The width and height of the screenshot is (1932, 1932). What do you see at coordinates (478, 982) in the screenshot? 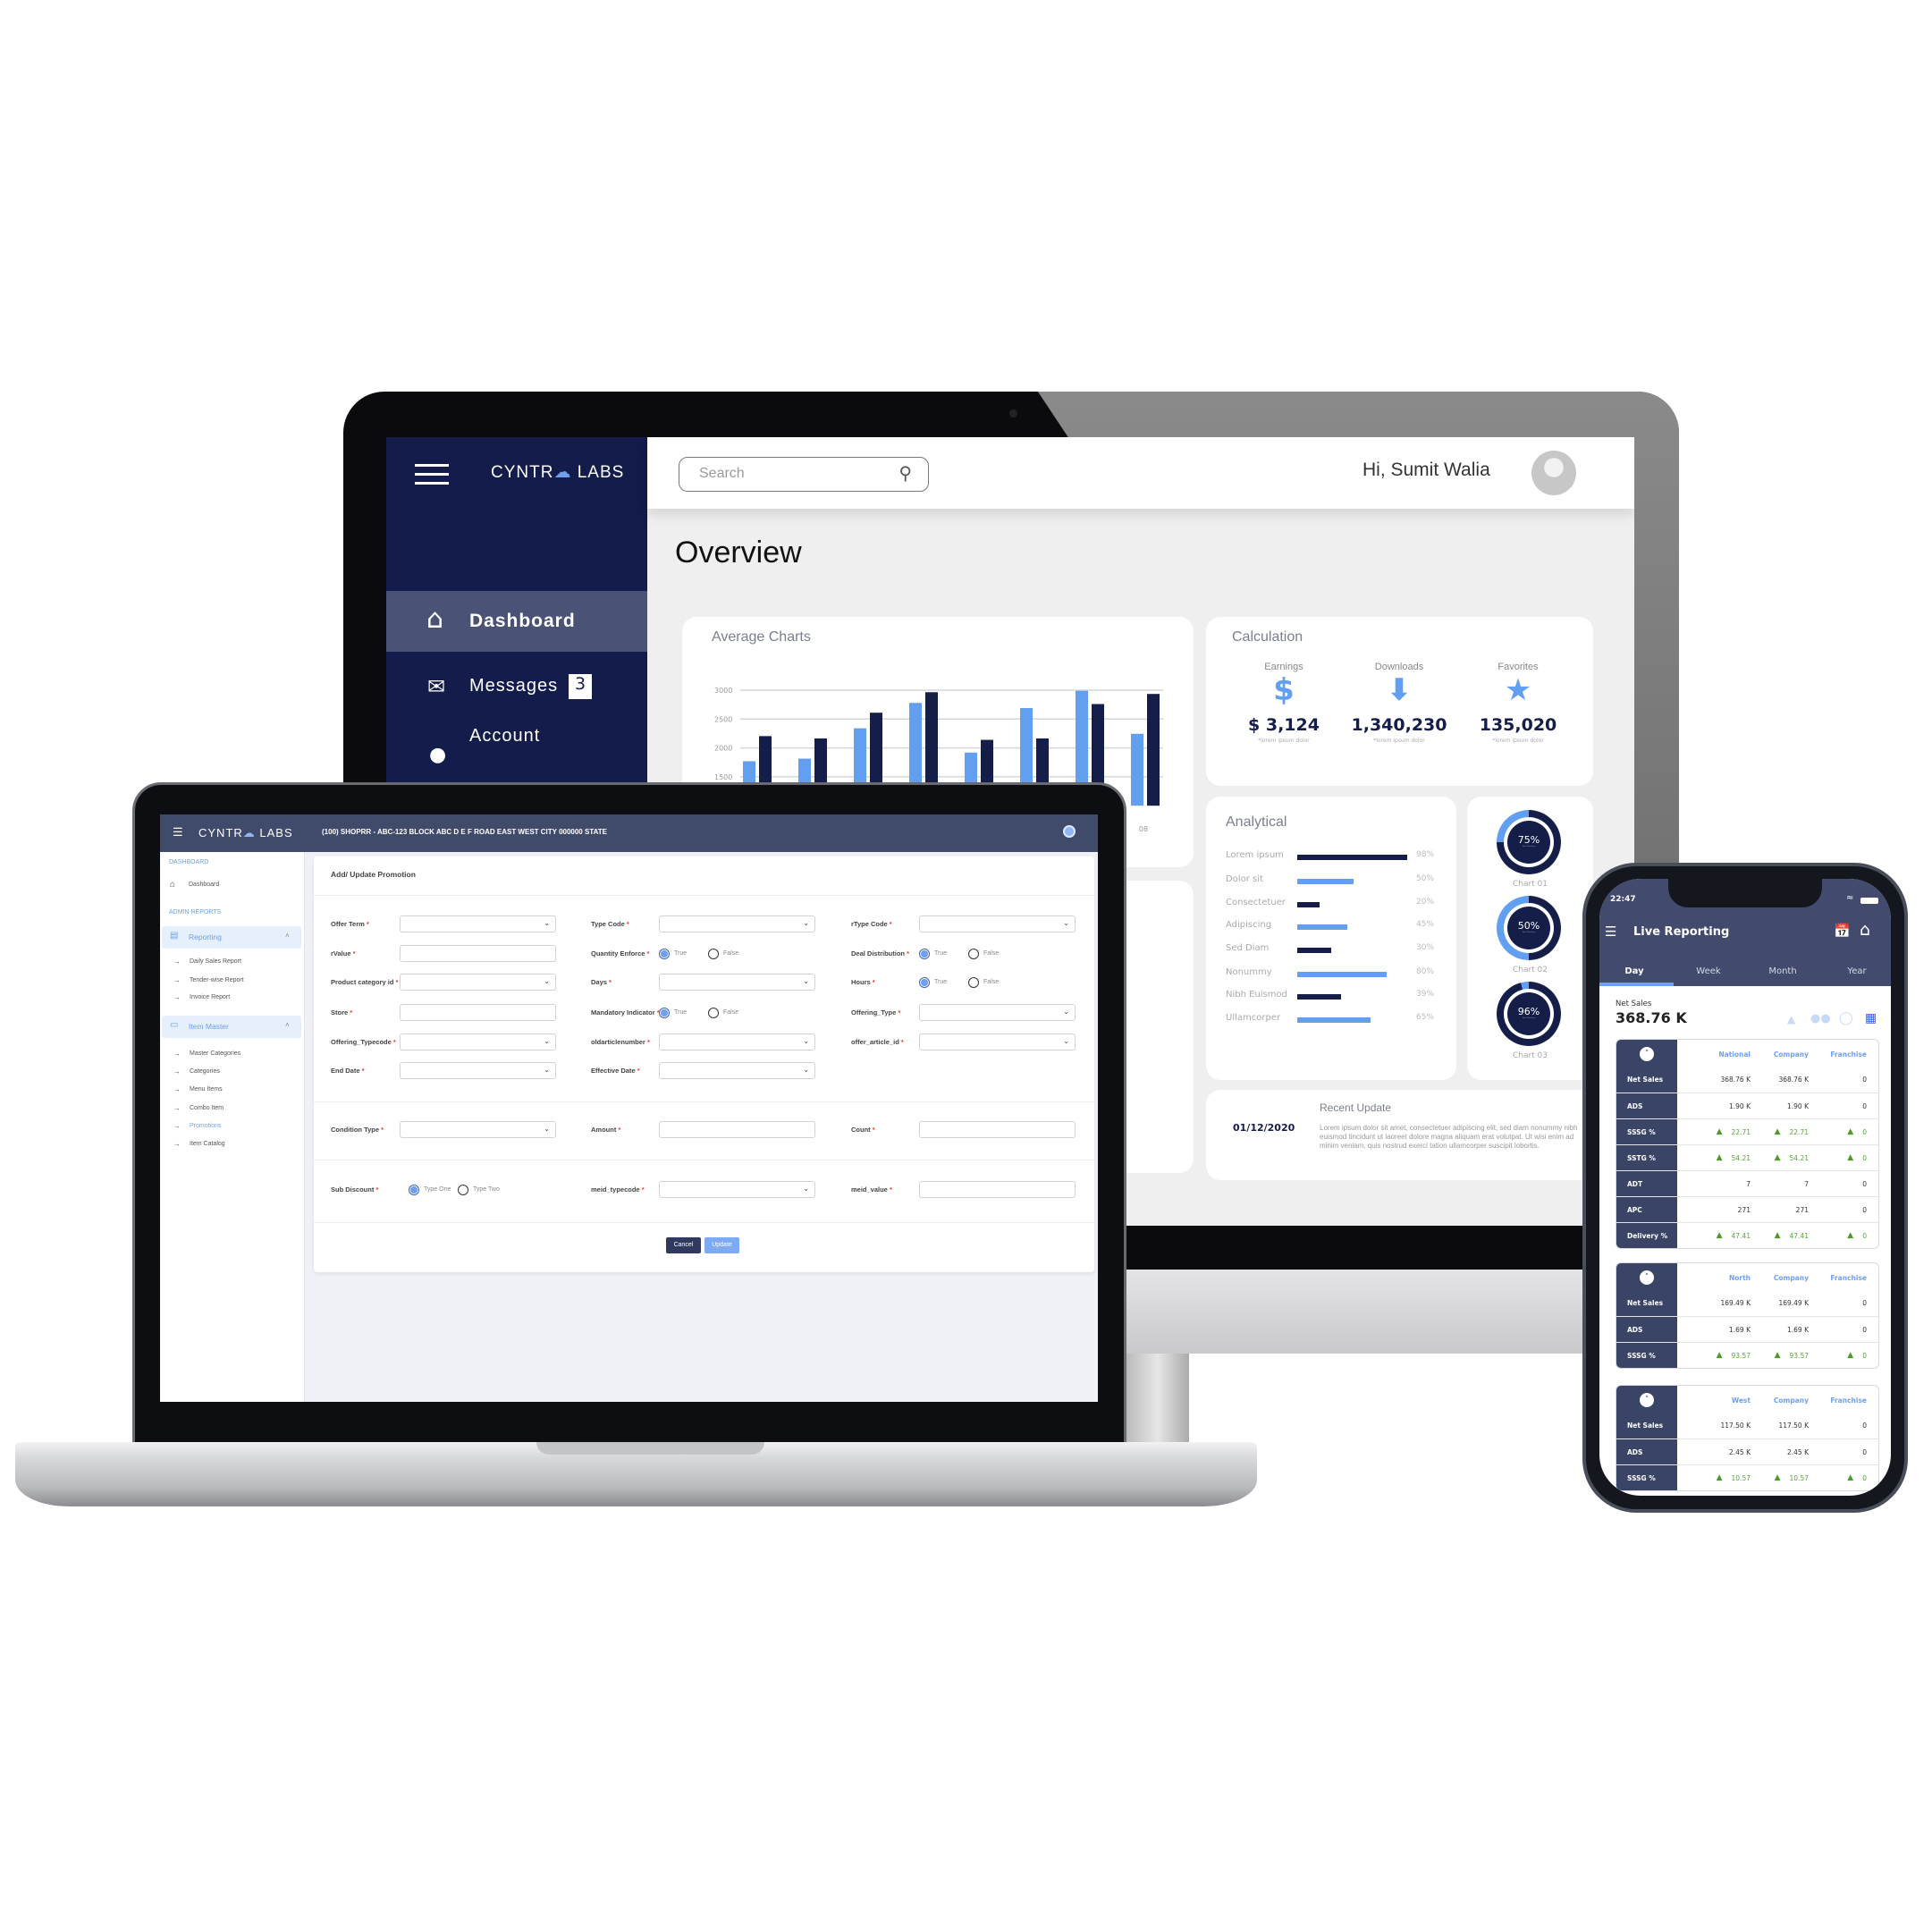
I see `product-category-id-select: ⌄` at bounding box center [478, 982].